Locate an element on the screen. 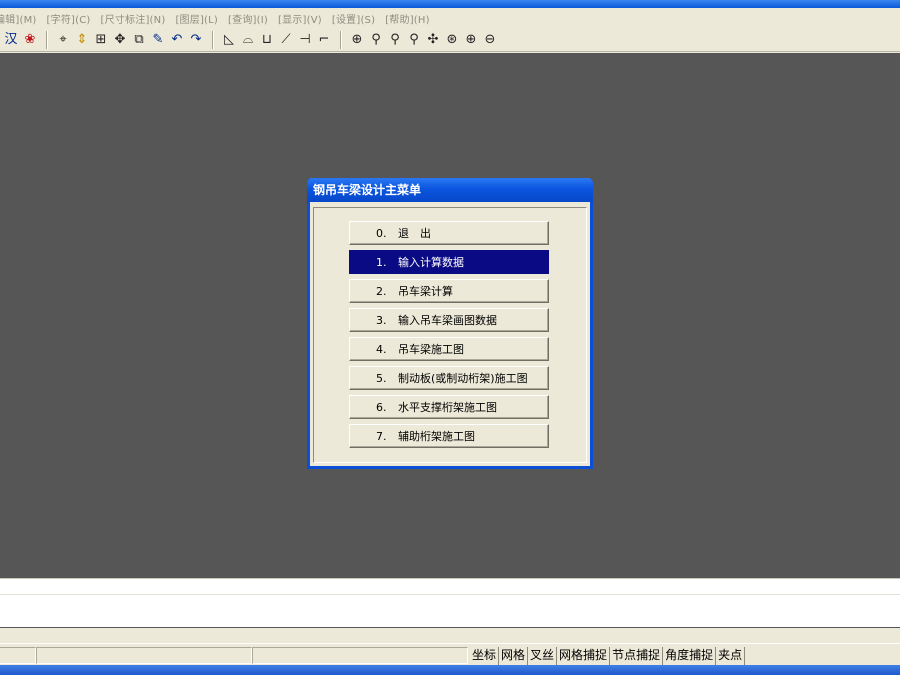 This screenshot has width=900, height=675. menu-button-beam-calc: 2. 吊车梁计算 is located at coordinates (449, 291).